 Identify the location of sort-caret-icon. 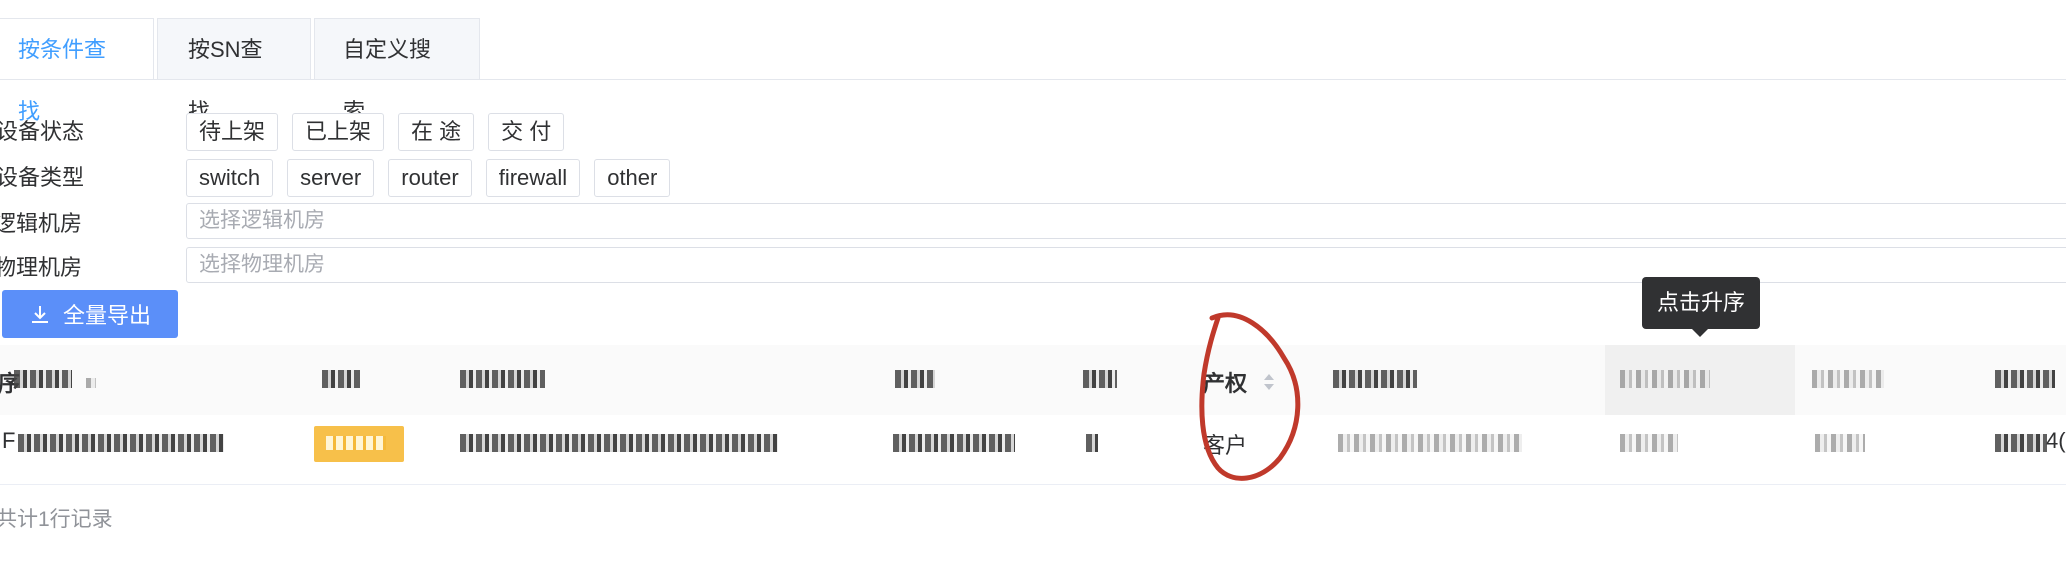
(1269, 382).